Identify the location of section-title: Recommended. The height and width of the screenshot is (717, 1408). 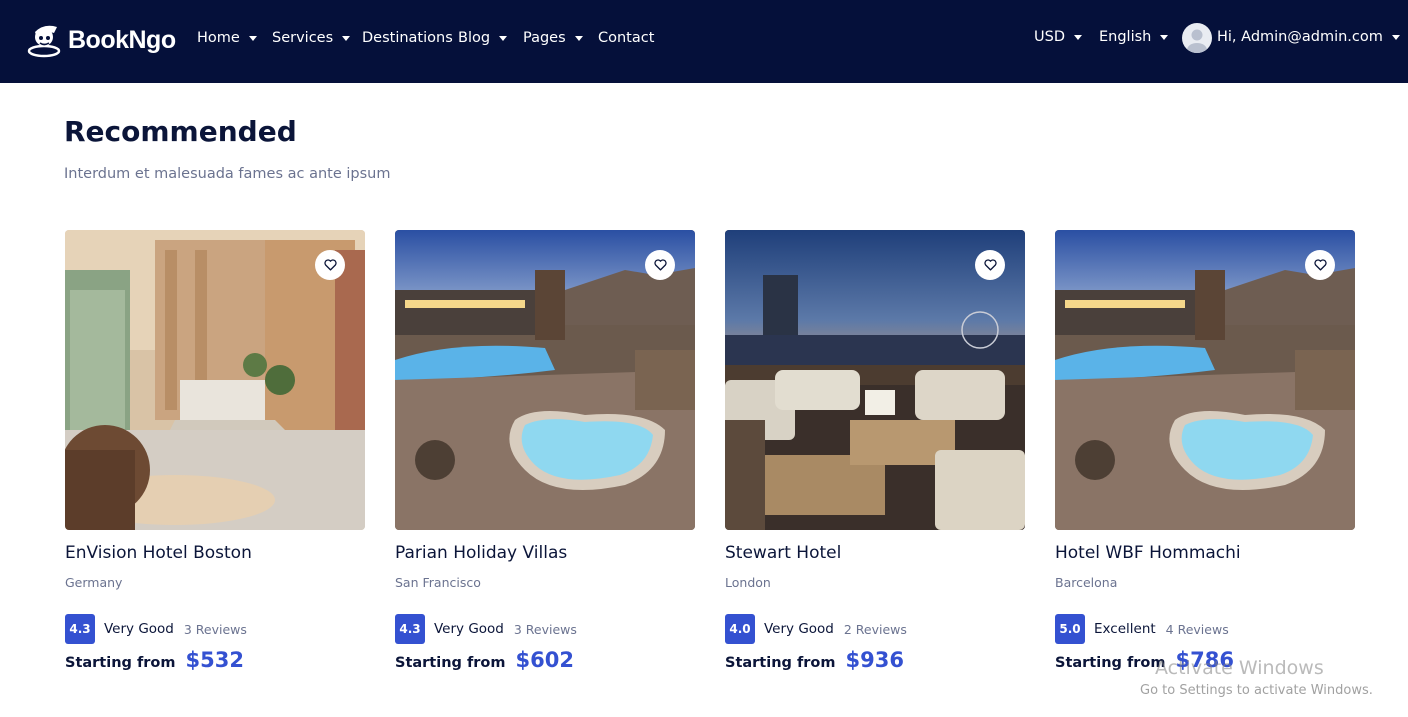
(180, 131).